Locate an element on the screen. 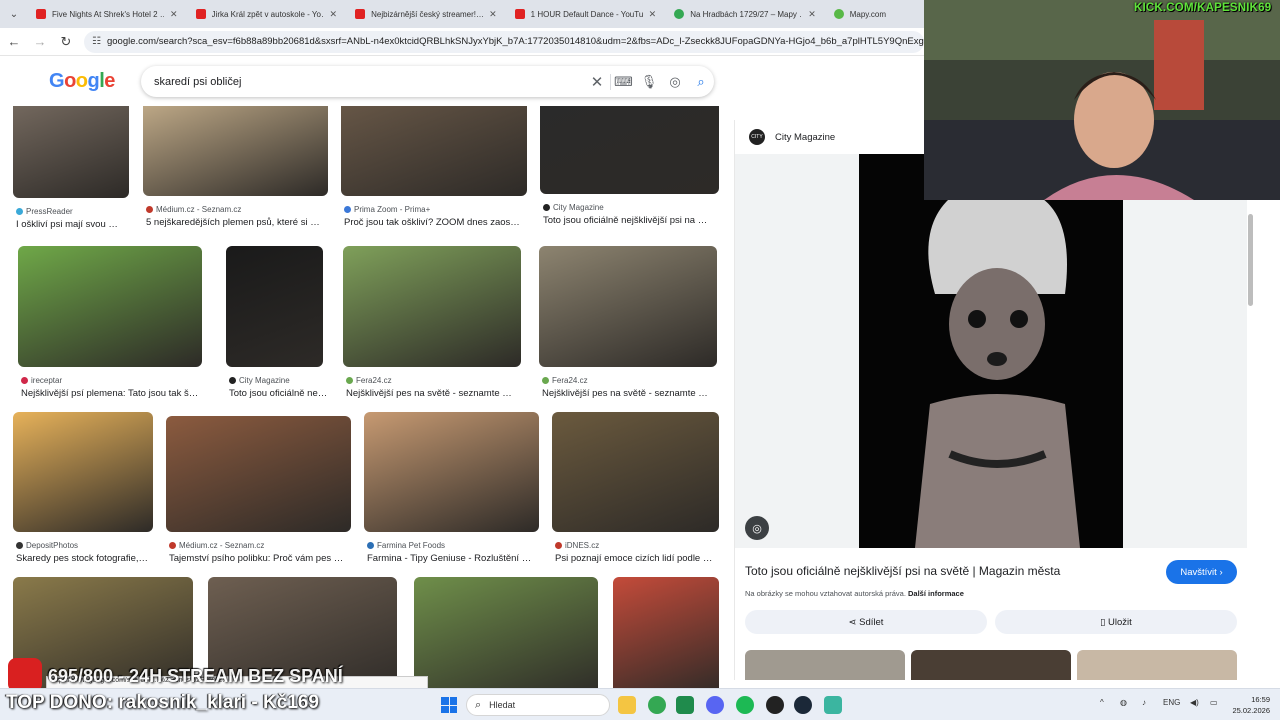  share-button: ⋖ Sdílet is located at coordinates (866, 622).